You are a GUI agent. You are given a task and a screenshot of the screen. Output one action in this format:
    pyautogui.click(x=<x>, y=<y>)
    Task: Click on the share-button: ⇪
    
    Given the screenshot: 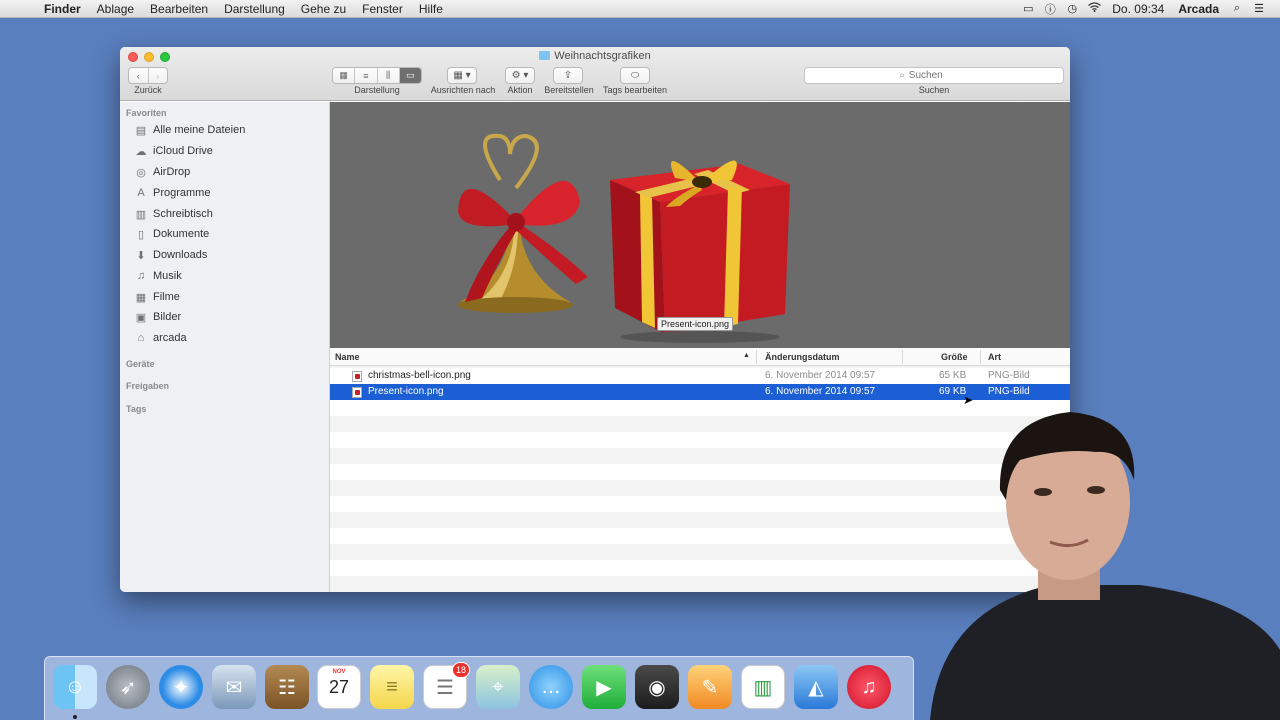 What is the action you would take?
    pyautogui.click(x=568, y=75)
    